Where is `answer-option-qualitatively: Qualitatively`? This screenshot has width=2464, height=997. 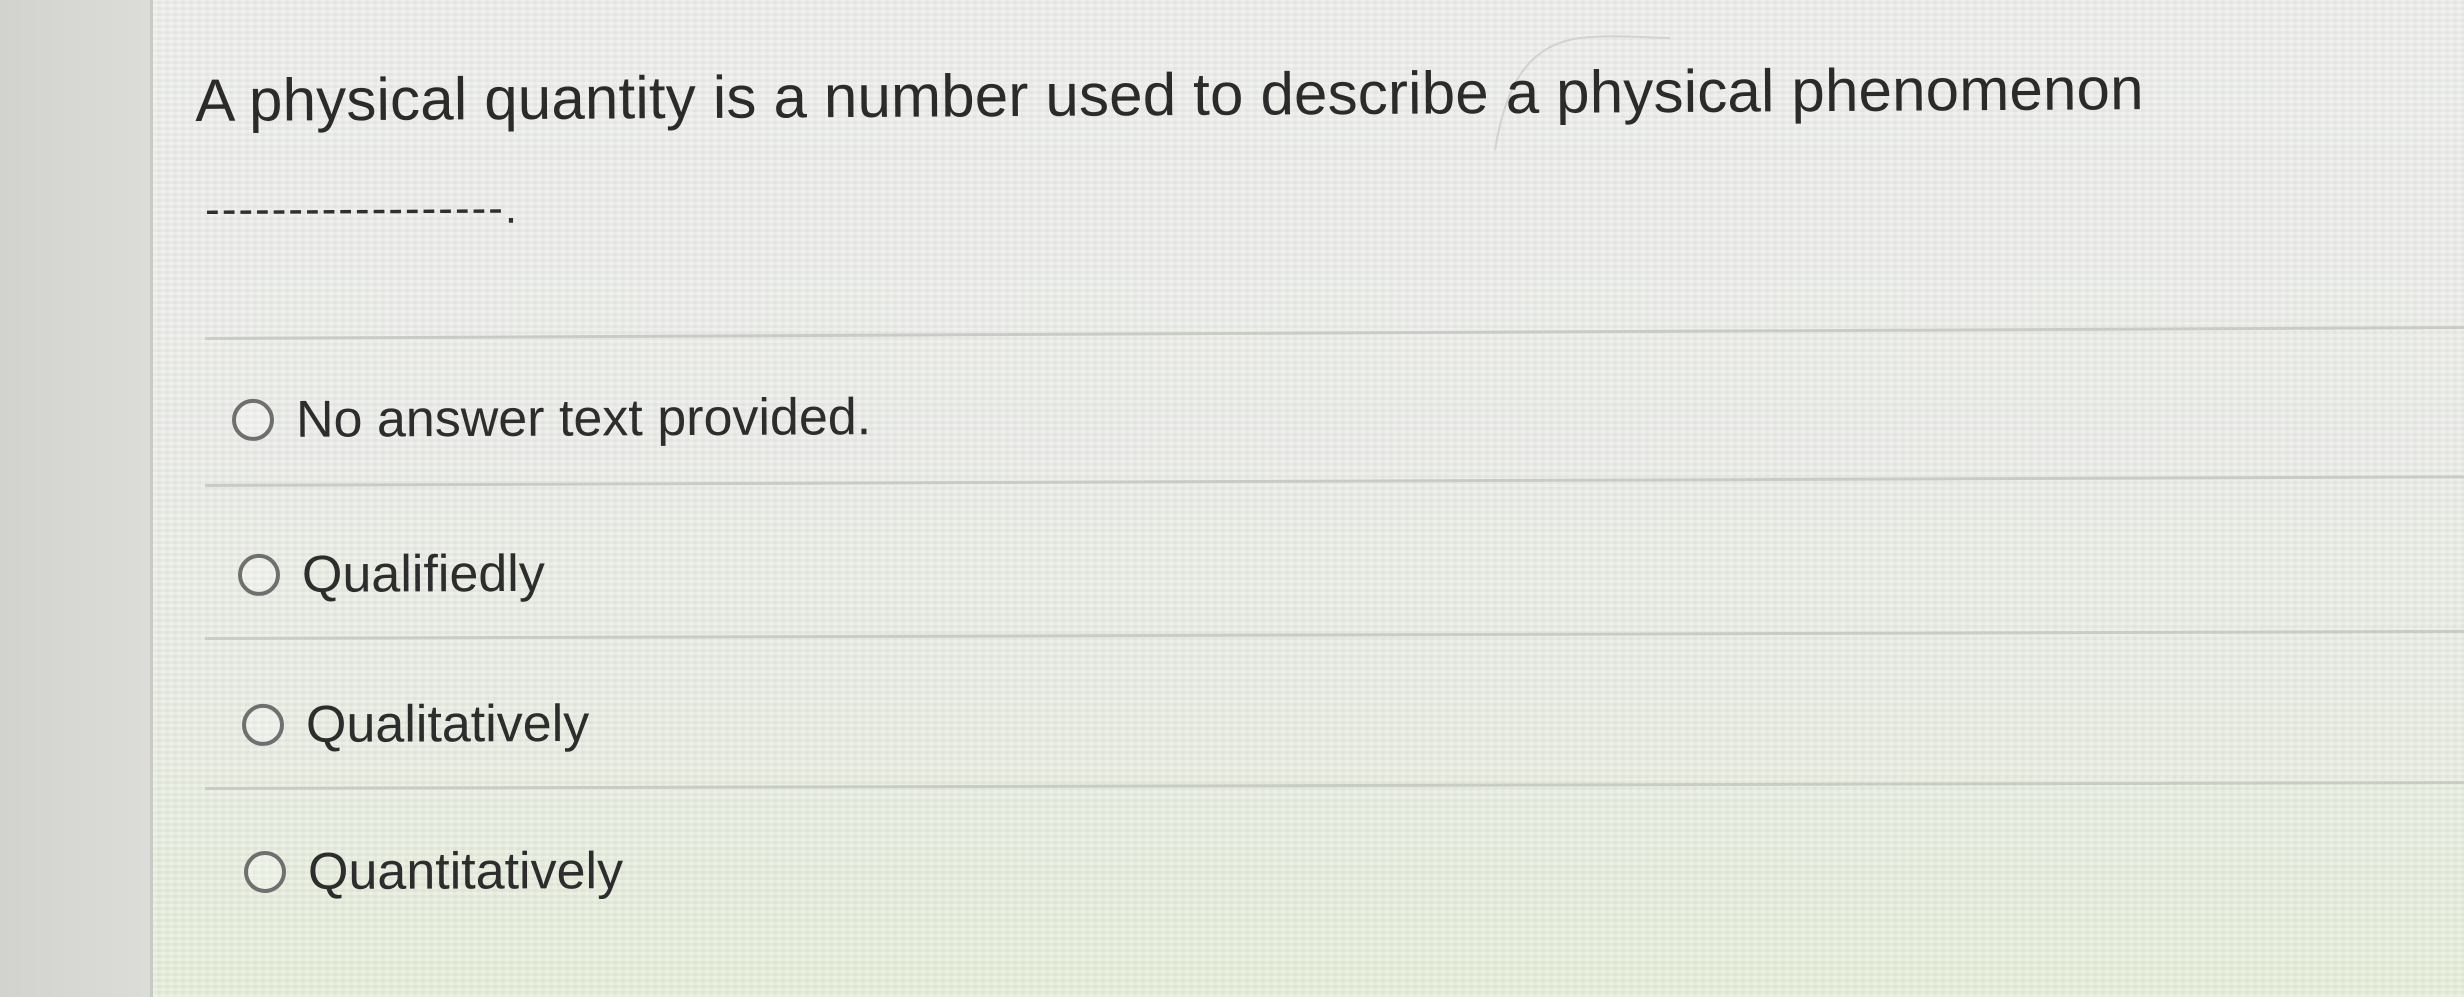 answer-option-qualitatively: Qualitatively is located at coordinates (415, 724).